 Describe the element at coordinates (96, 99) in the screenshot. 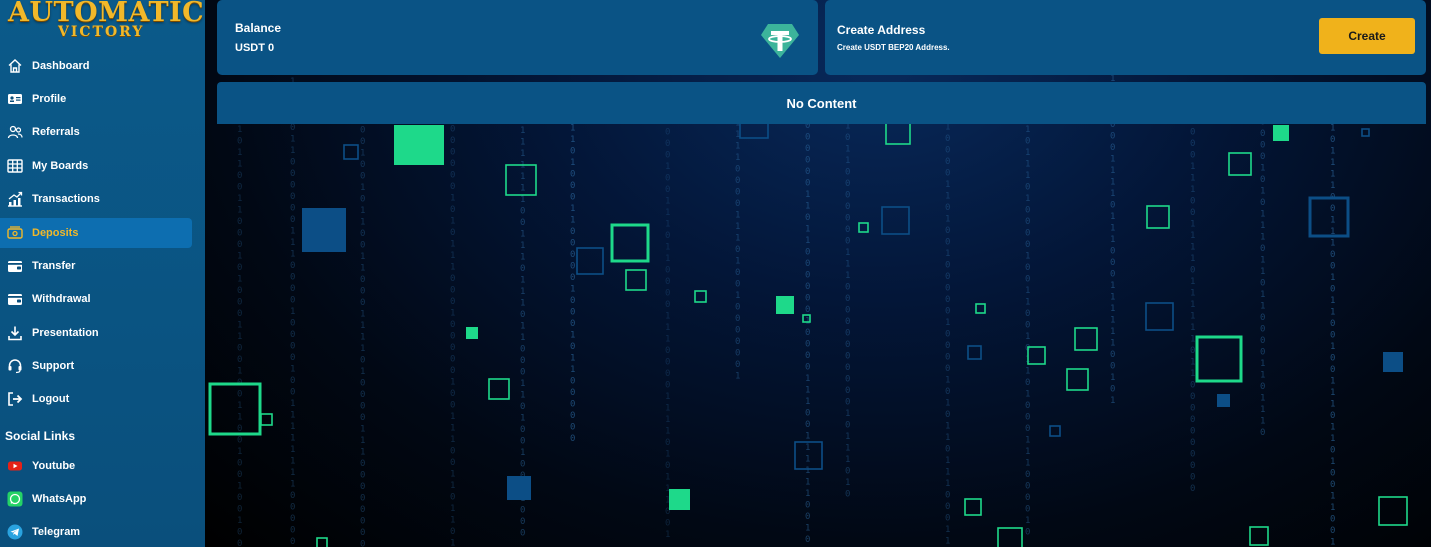

I see `sidebar-item-profile: Profile` at that location.